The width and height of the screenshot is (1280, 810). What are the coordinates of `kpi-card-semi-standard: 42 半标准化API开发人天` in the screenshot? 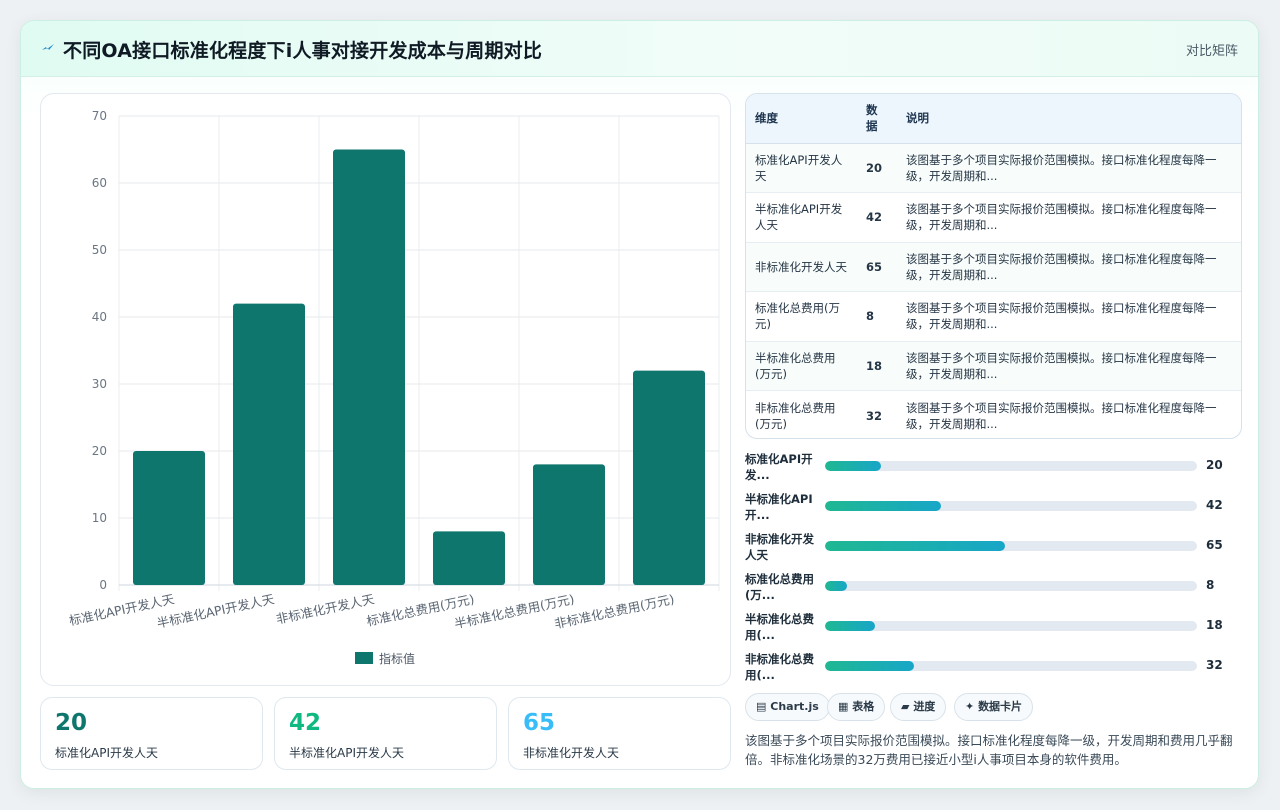 It's located at (385, 733).